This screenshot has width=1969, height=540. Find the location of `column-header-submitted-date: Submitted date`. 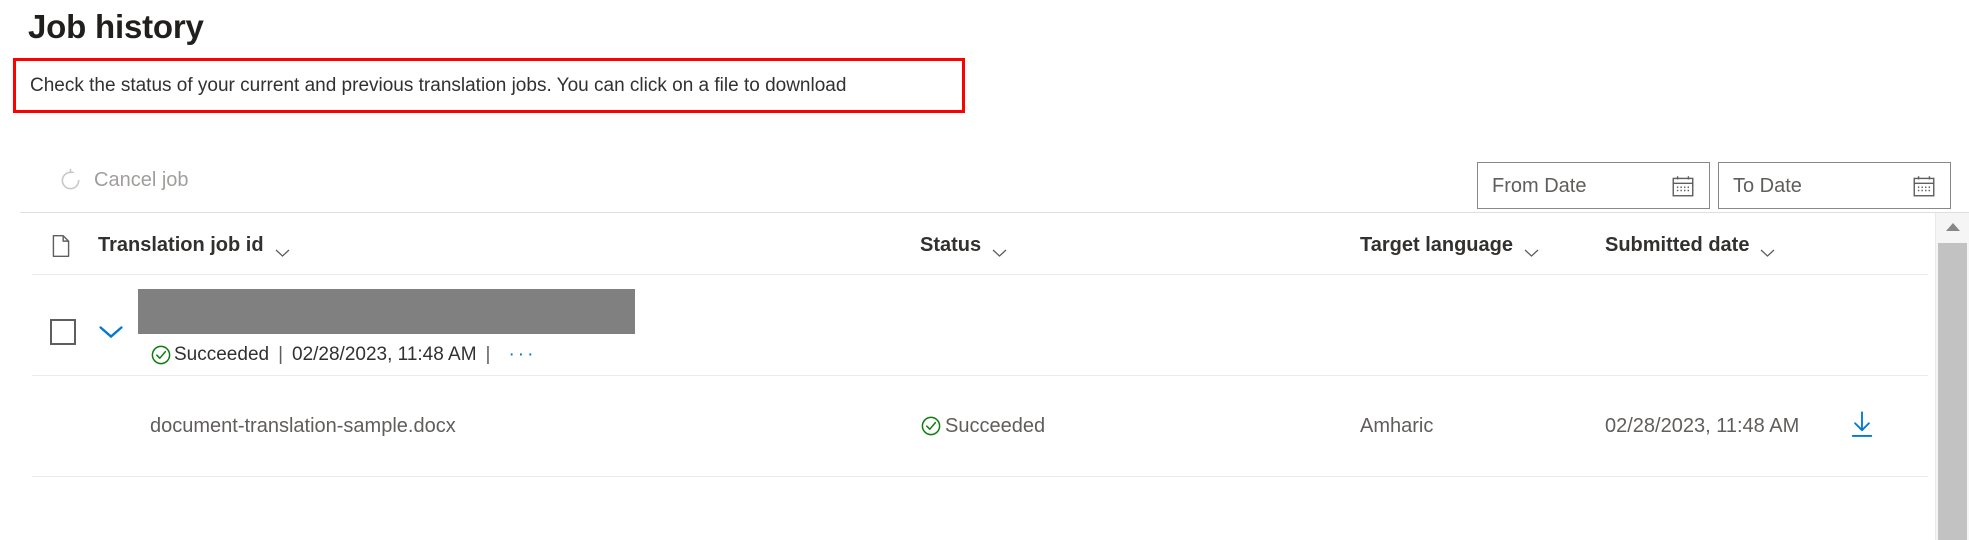

column-header-submitted-date: Submitted date is located at coordinates (1690, 245).